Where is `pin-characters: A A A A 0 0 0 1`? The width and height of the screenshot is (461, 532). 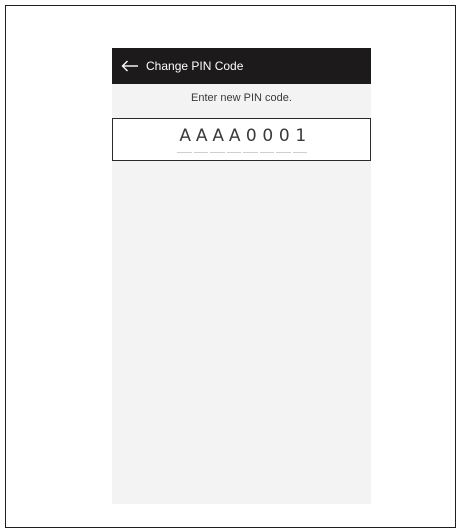 pin-characters: A A A A 0 0 0 1 is located at coordinates (243, 136).